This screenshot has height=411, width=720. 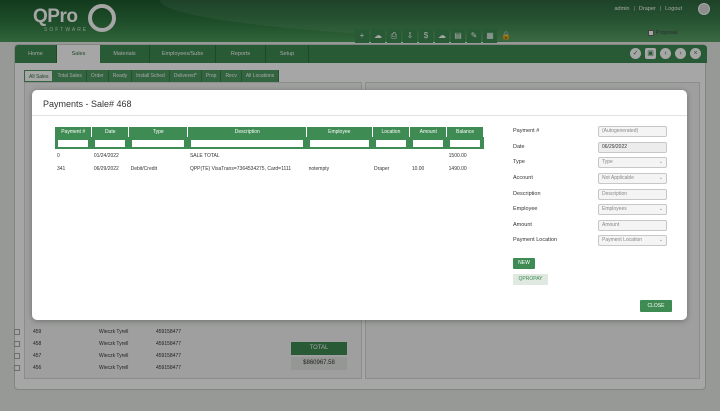 I want to click on account-select: Not Applicable ⌄, so click(x=632, y=178).